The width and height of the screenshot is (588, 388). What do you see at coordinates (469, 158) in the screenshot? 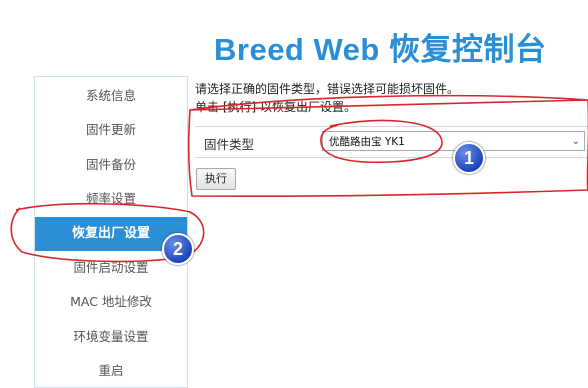
I see `step-marker-1: 1` at bounding box center [469, 158].